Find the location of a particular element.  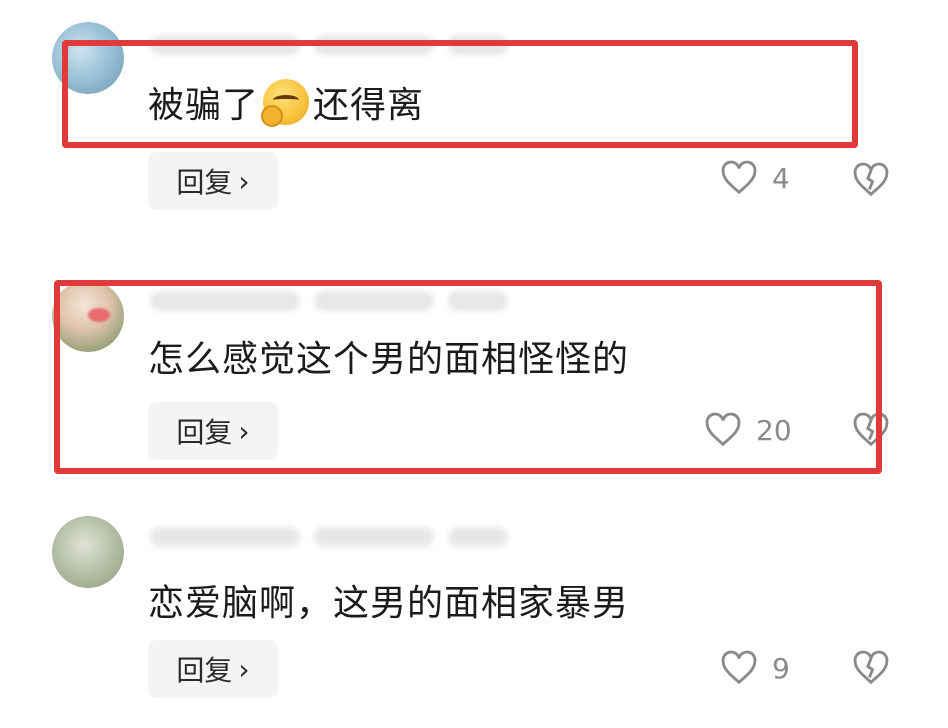

like-count: 9 is located at coordinates (781, 668).